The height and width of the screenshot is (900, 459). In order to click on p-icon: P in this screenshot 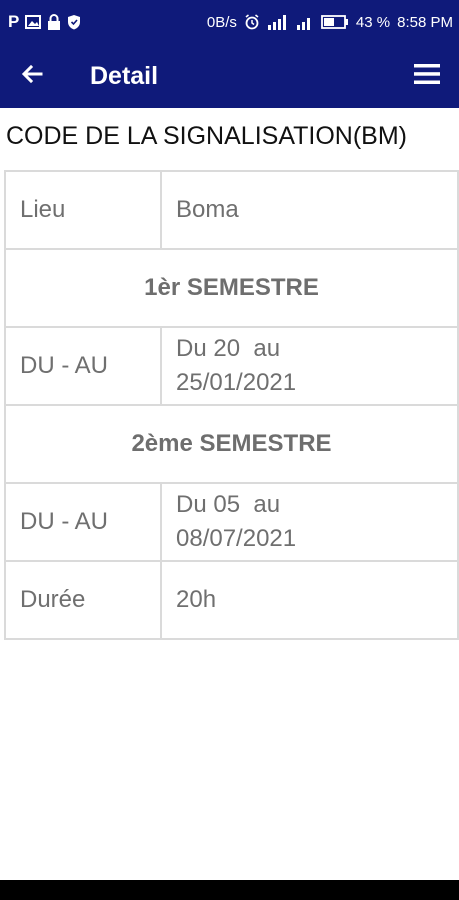, I will do `click(14, 21)`.